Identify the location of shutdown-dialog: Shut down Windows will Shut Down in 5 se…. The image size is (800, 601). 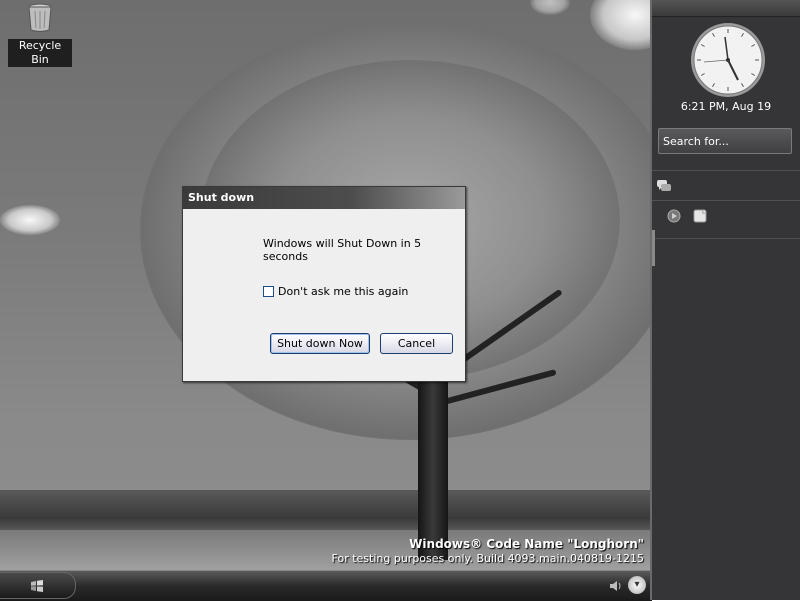
(324, 284).